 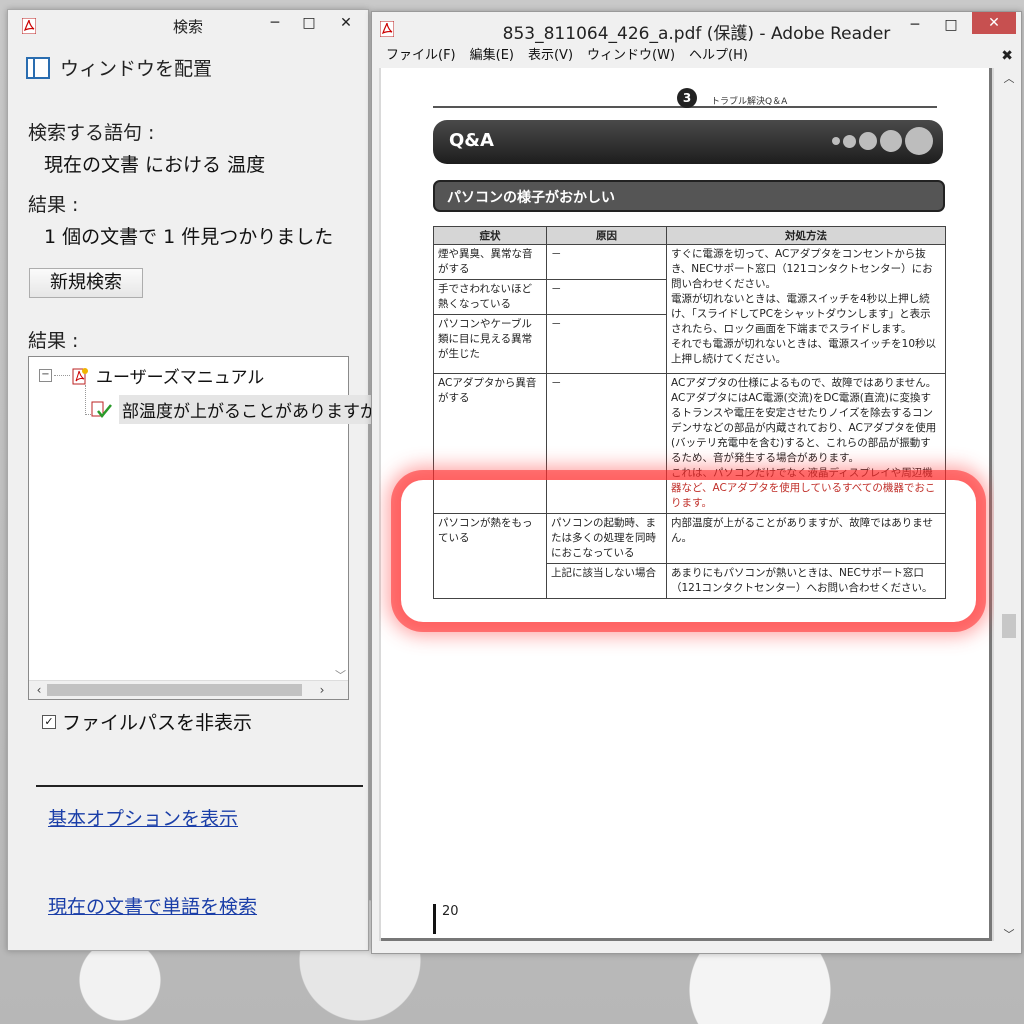 I want to click on menu-window: ウィンドウ(W), so click(x=631, y=56).